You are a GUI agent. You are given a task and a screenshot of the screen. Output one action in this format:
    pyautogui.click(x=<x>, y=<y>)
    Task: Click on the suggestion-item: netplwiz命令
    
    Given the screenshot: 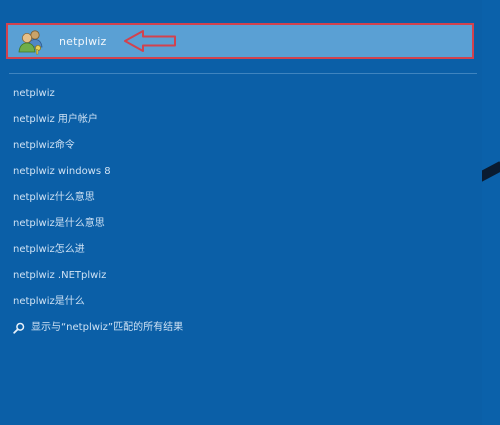 What is the action you would take?
    pyautogui.click(x=98, y=152)
    